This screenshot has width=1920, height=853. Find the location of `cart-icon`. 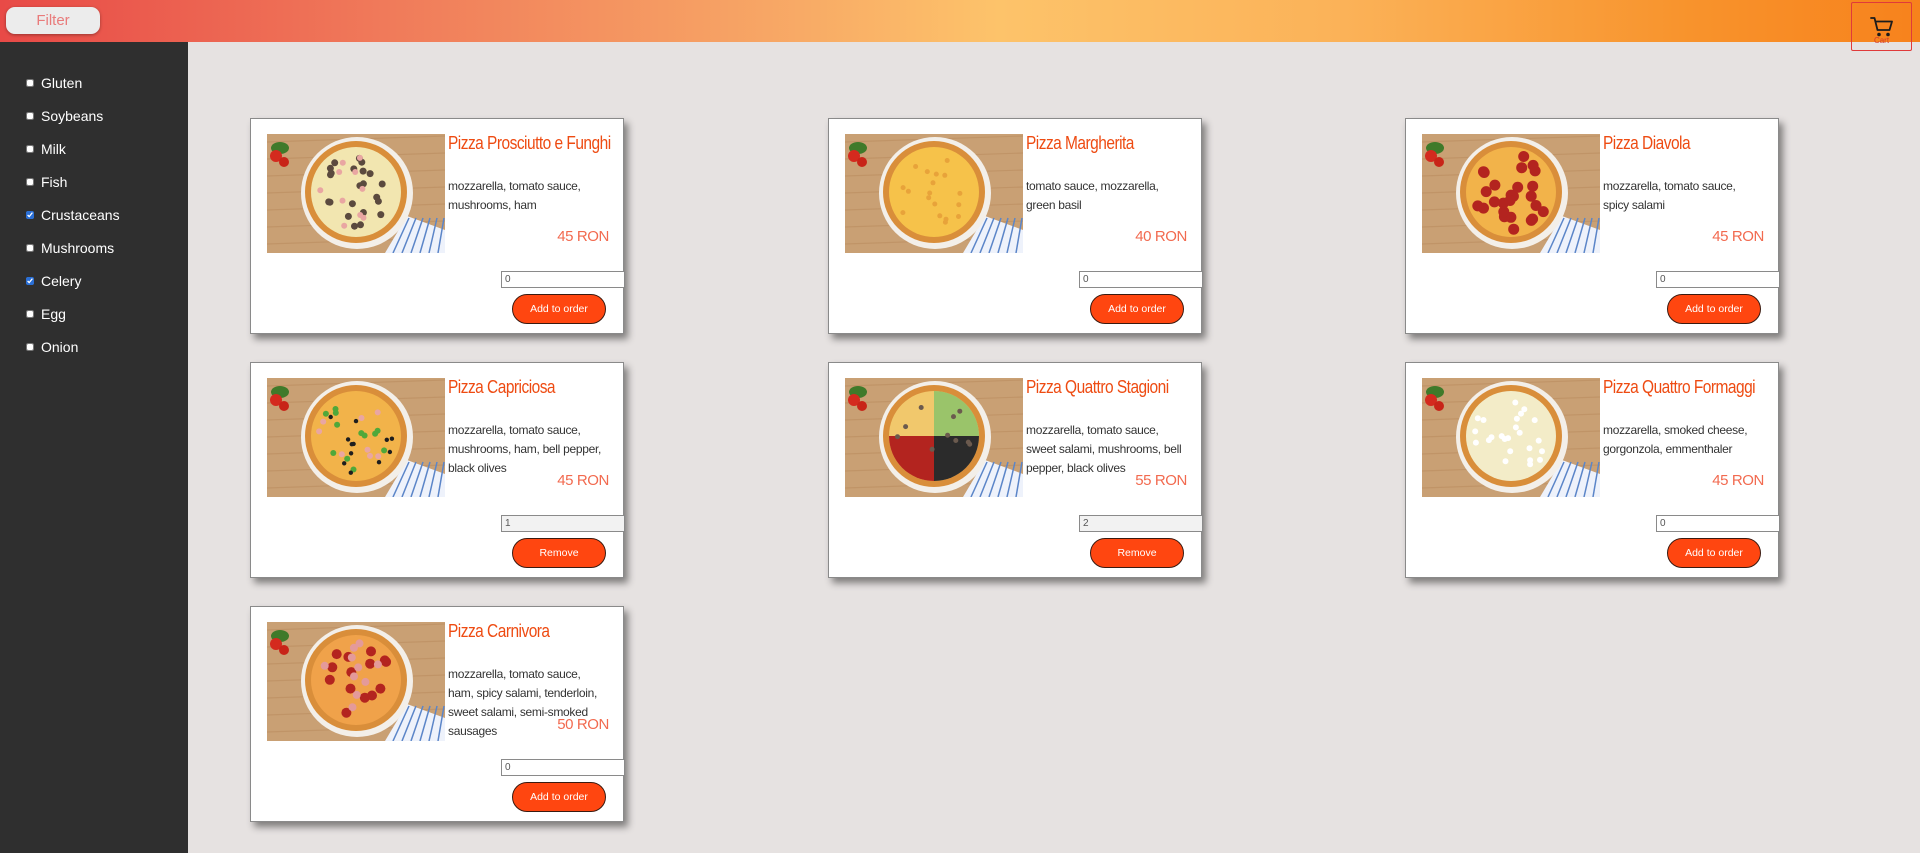

cart-icon is located at coordinates (1881, 26).